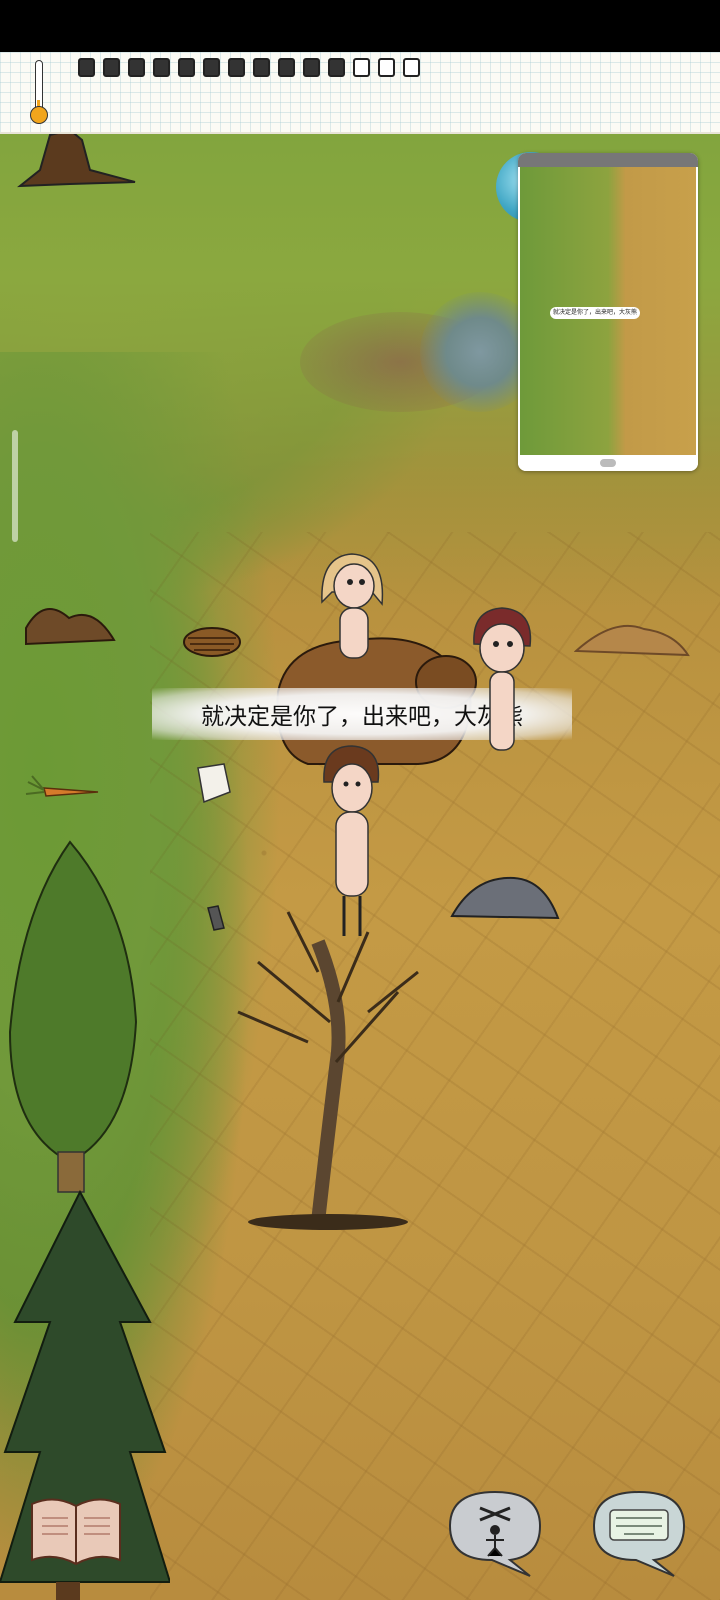 The image size is (720, 1600). I want to click on keyboard-icon, so click(639, 1533).